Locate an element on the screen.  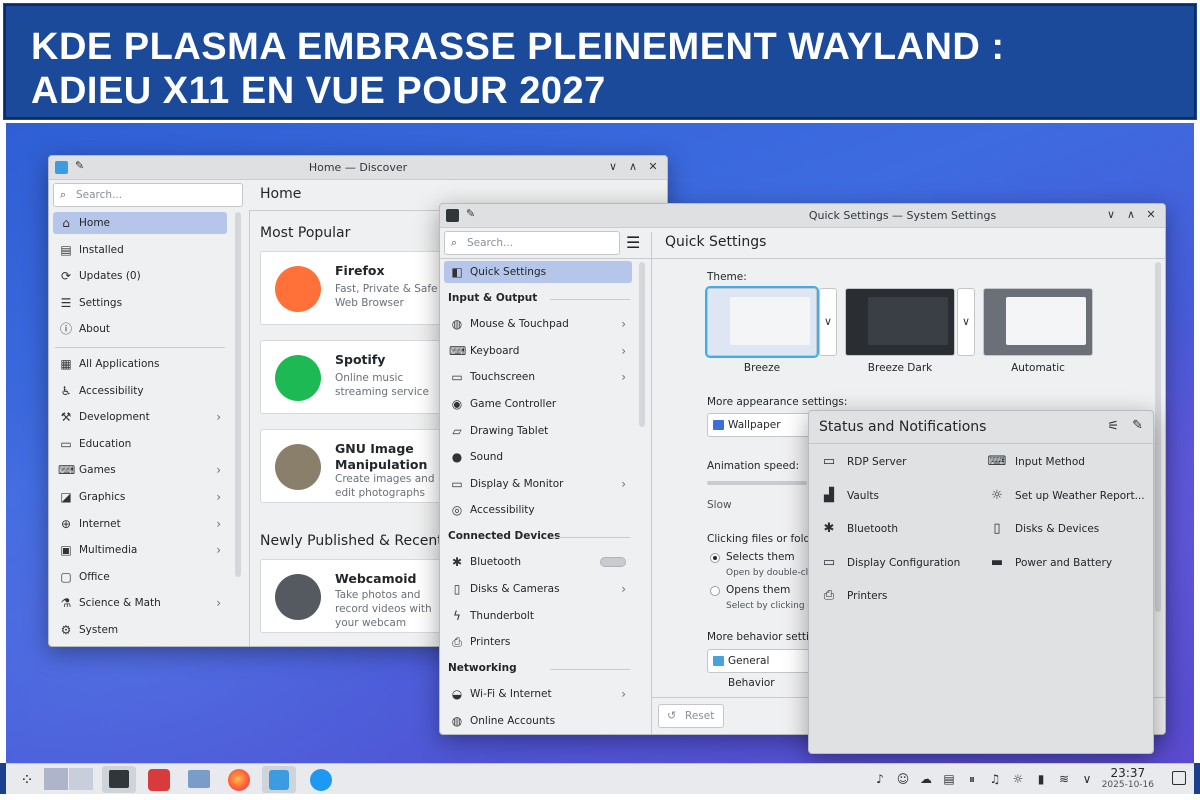
notifications-icon: ♪ is located at coordinates (880, 779).